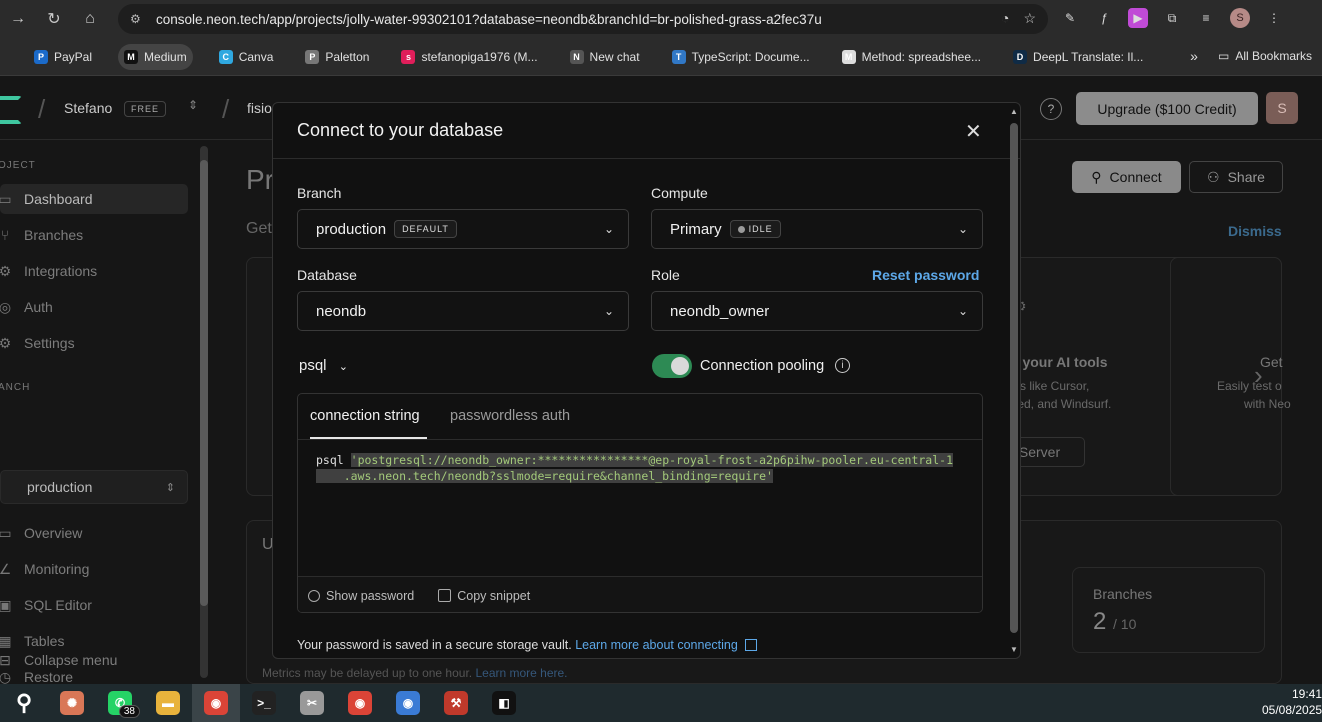 The image size is (1322, 722). Describe the element at coordinates (155, 56) in the screenshot. I see `bookmark-item: M Medium` at that location.